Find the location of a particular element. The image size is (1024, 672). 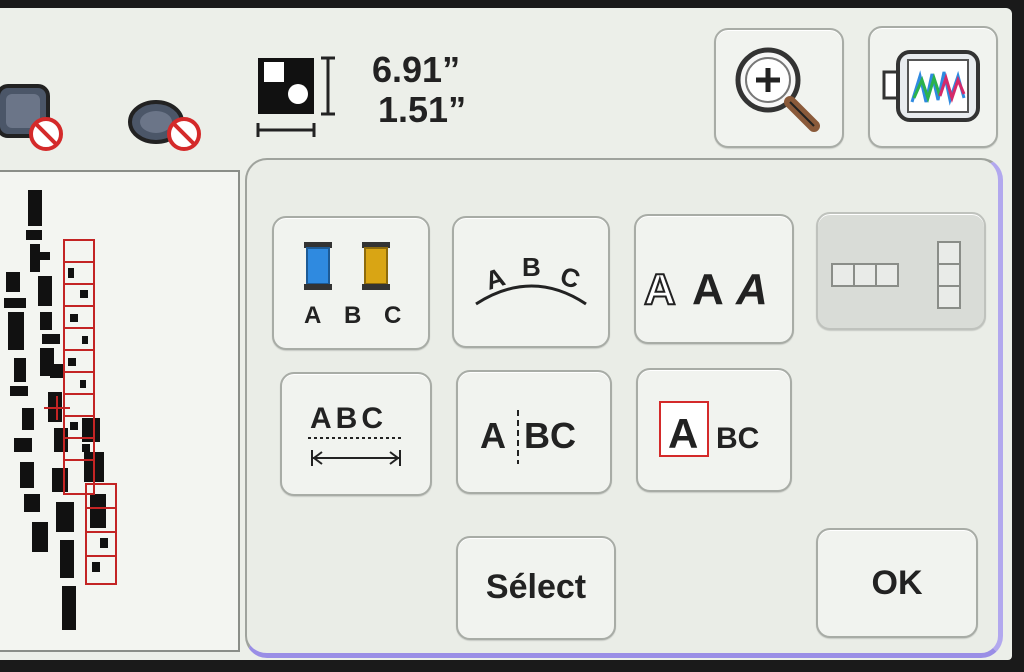

array-button is located at coordinates (901, 271).